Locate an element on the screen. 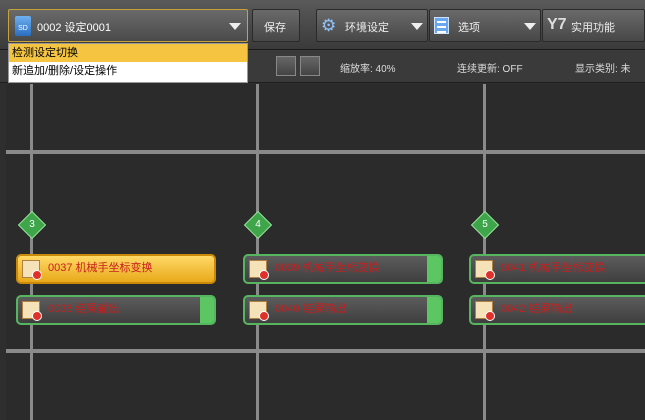  environment-settings-button: ⚙ 环境设定 is located at coordinates (372, 25).